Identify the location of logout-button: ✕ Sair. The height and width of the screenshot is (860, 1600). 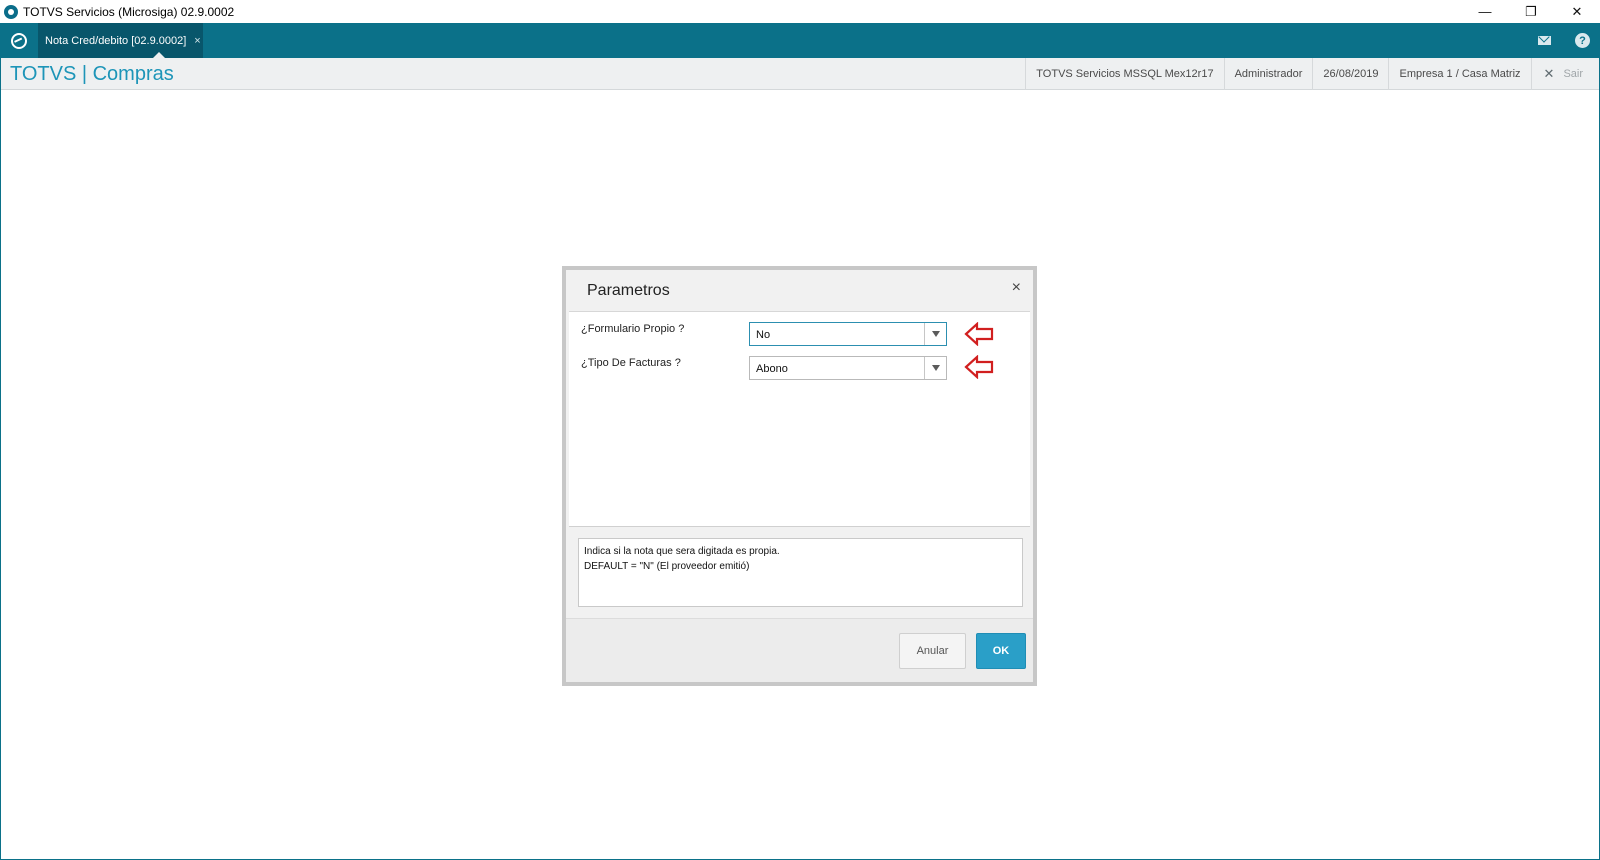
(1564, 74).